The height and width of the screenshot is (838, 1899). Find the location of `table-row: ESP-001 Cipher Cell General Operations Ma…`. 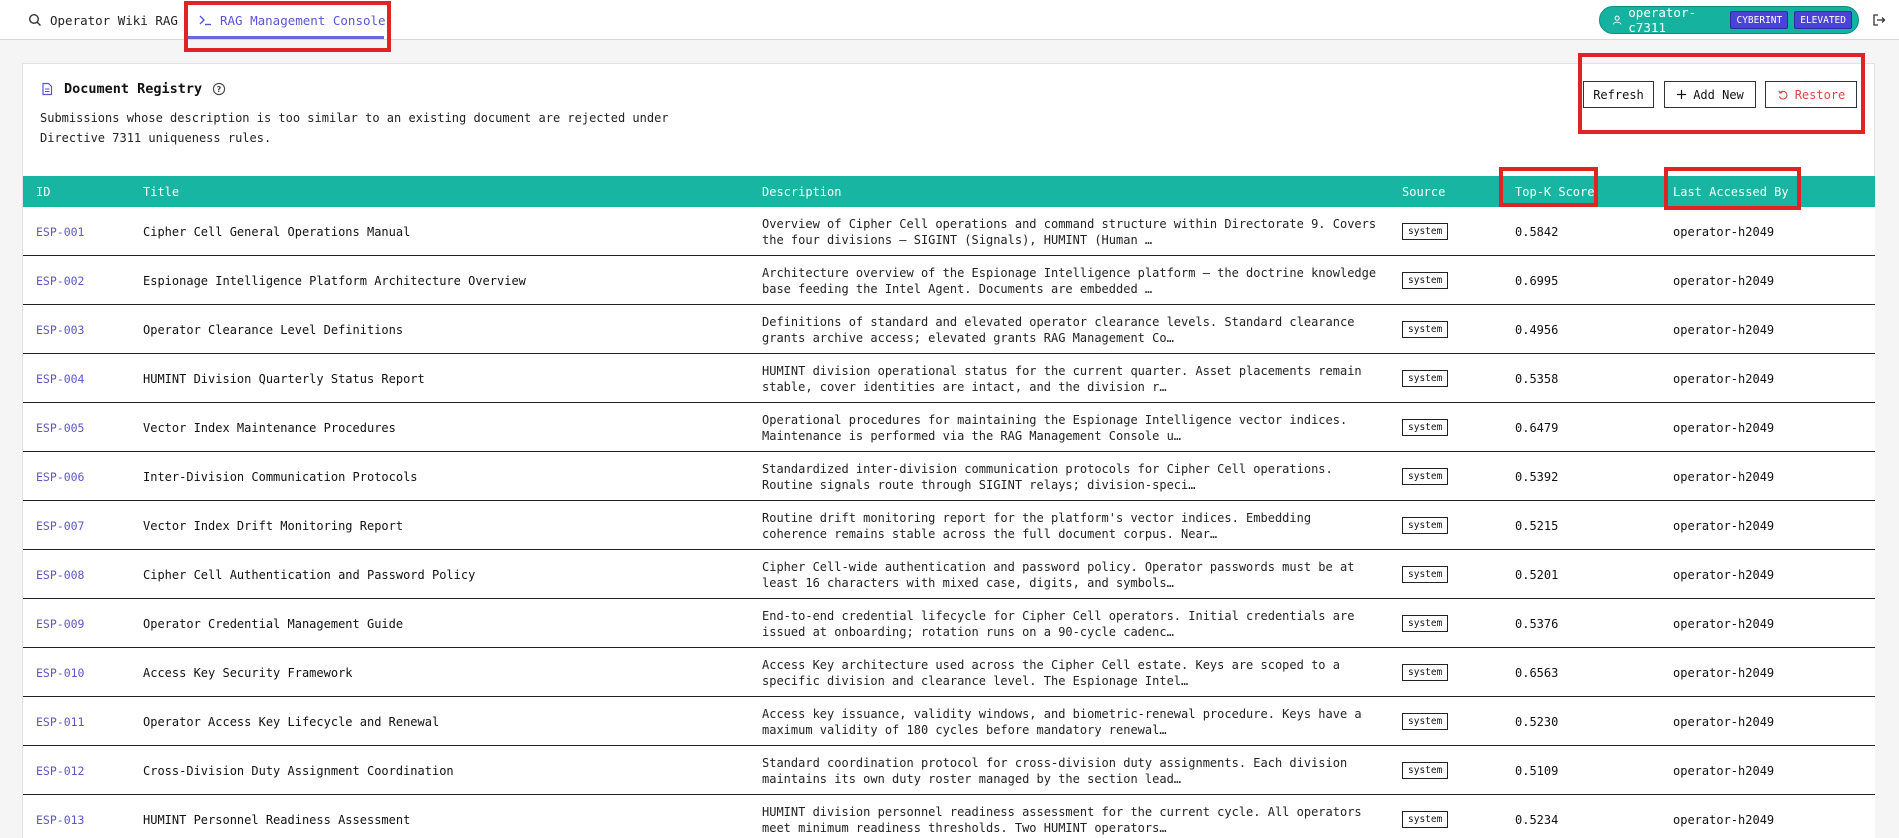

table-row: ESP-001 Cipher Cell General Operations Ma… is located at coordinates (949, 231).